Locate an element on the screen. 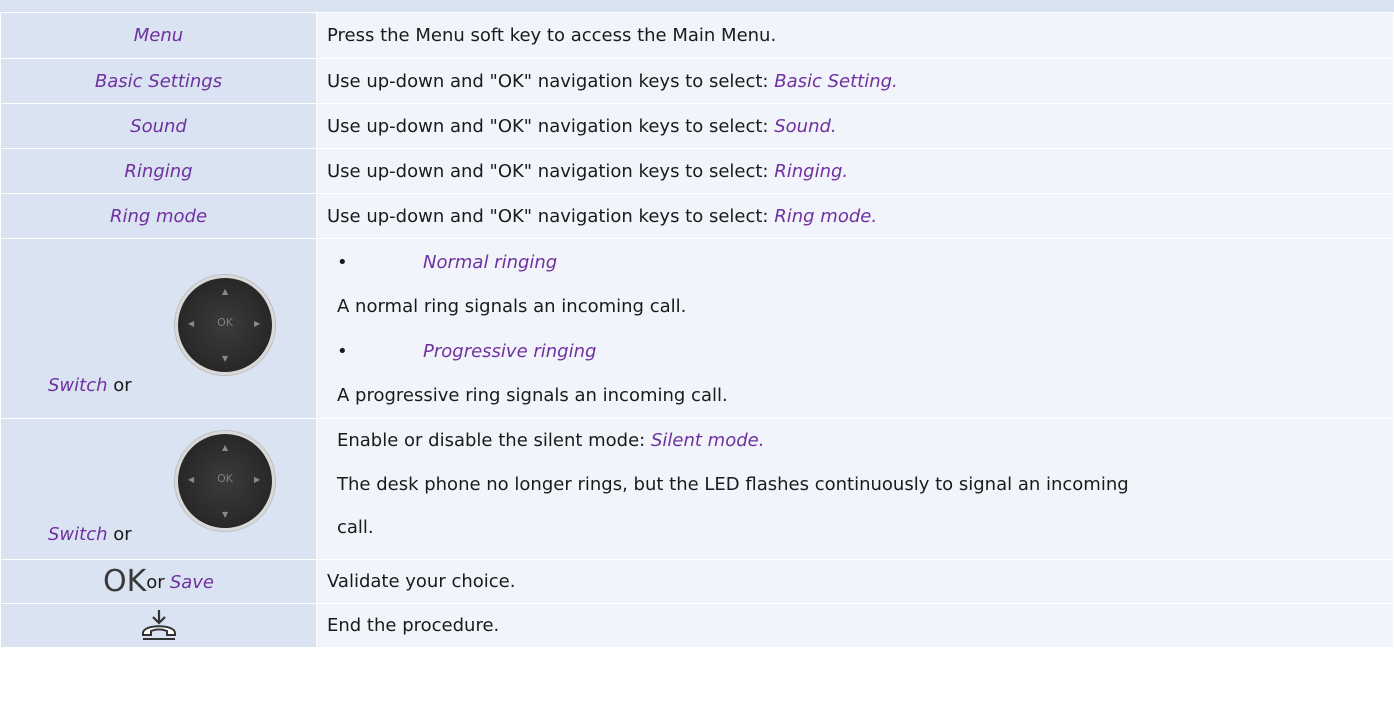 Image resolution: width=1394 pixels, height=716 pixels. menu-item-ringing: Ringing is located at coordinates (158, 171).